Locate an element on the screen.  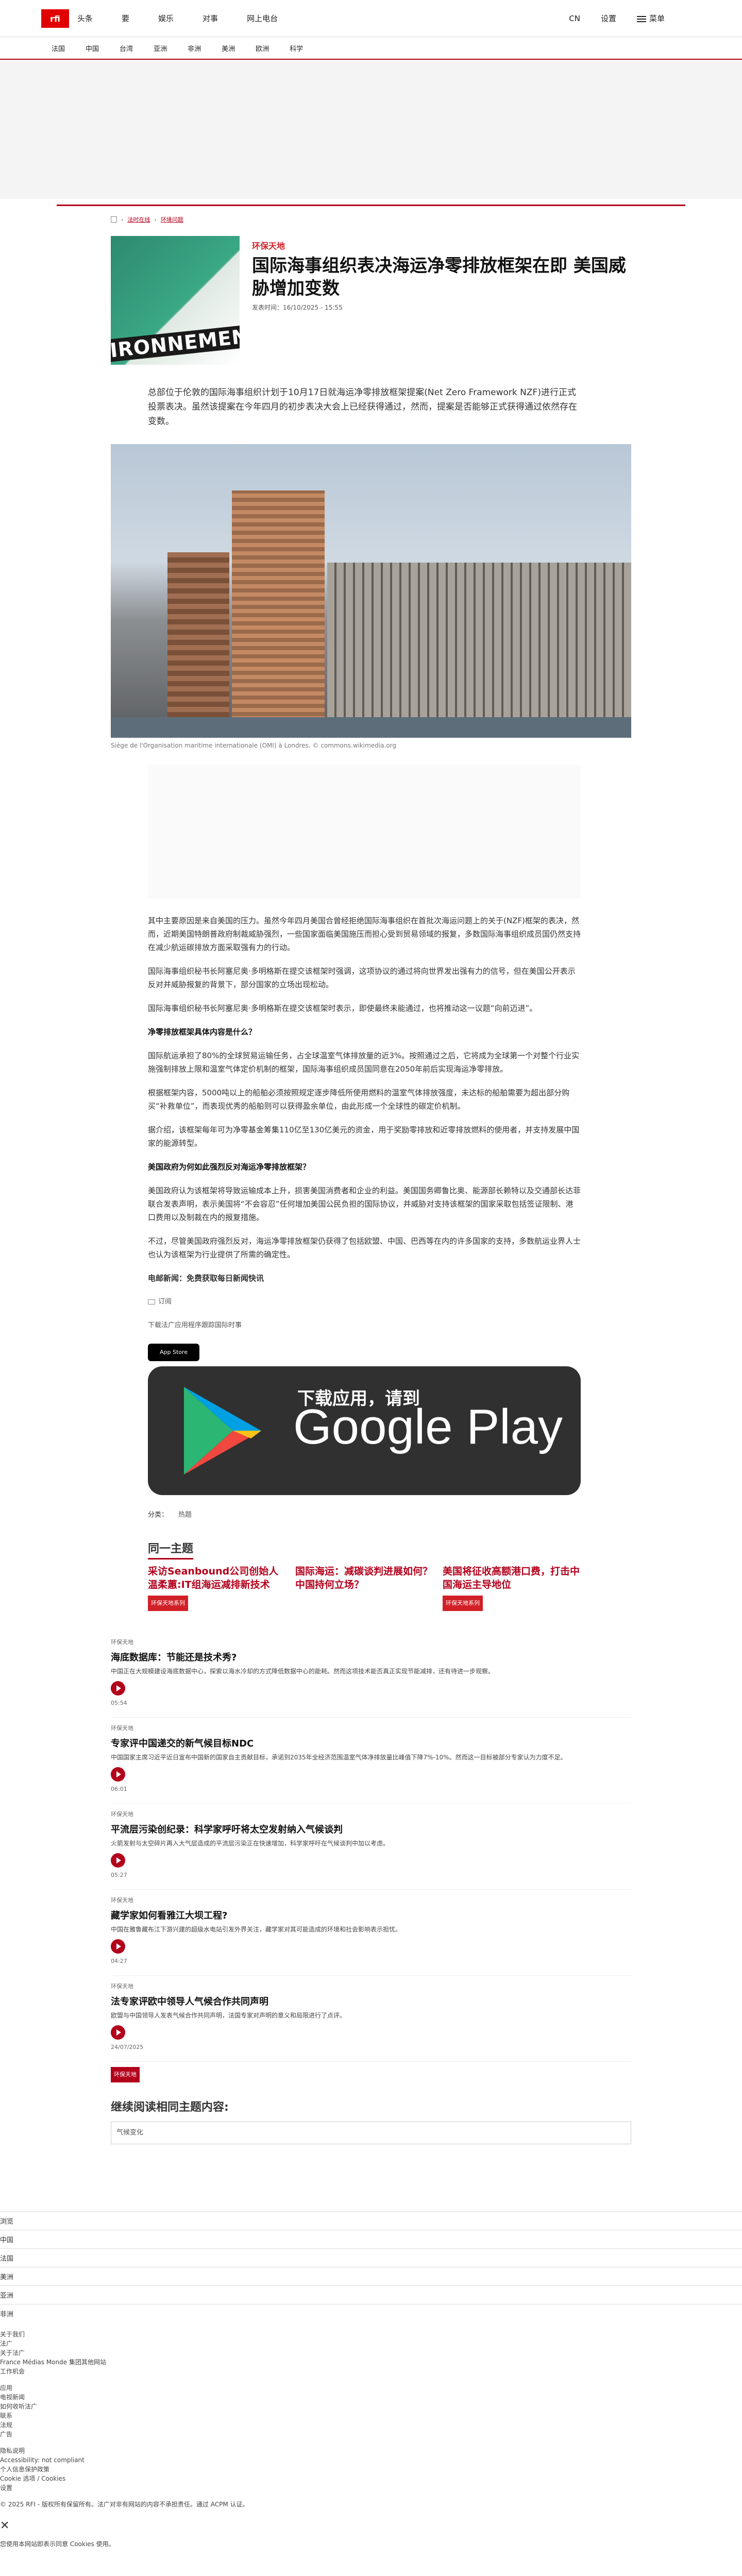
section-link: 法国 is located at coordinates (58, 48).